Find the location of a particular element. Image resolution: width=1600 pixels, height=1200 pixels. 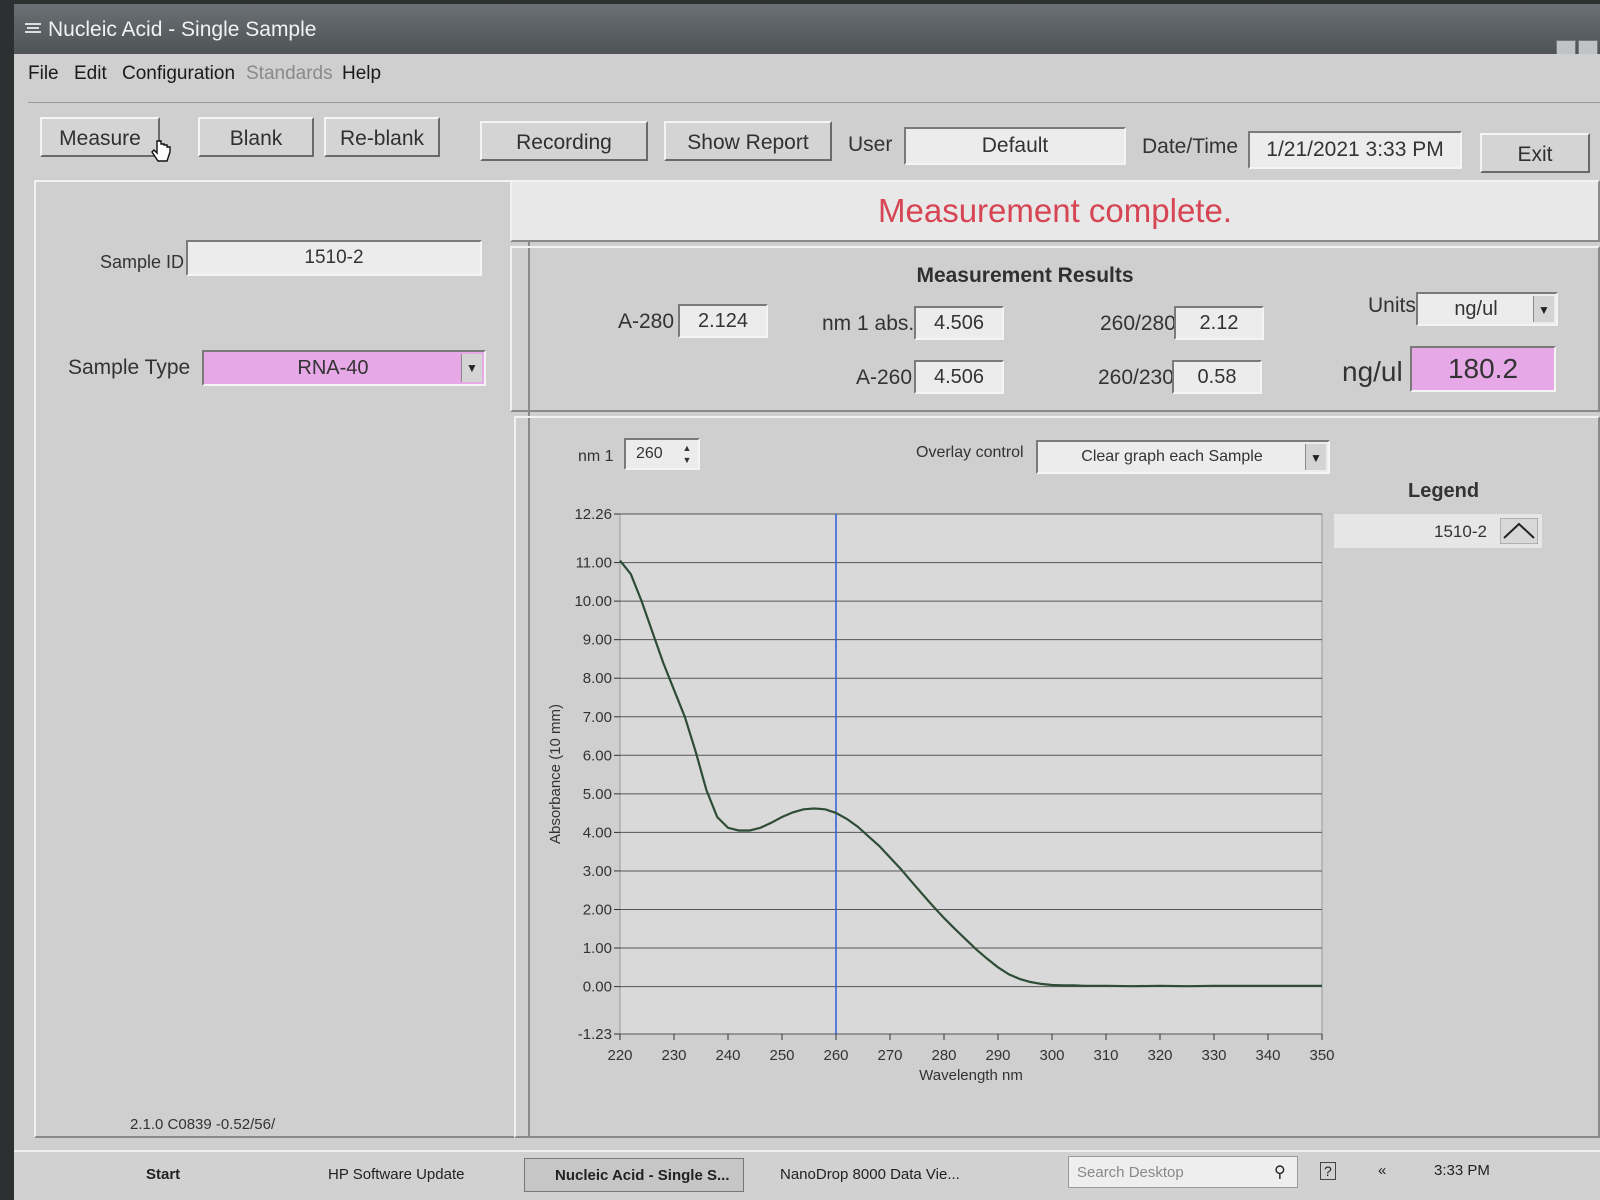

units-select: ng/ul ▼ is located at coordinates (1487, 309).